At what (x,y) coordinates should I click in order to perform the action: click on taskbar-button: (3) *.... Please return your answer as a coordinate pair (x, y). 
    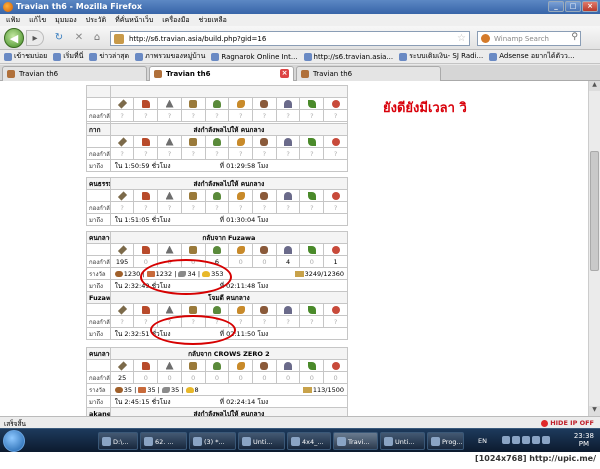
    Looking at the image, I should click on (212, 441).